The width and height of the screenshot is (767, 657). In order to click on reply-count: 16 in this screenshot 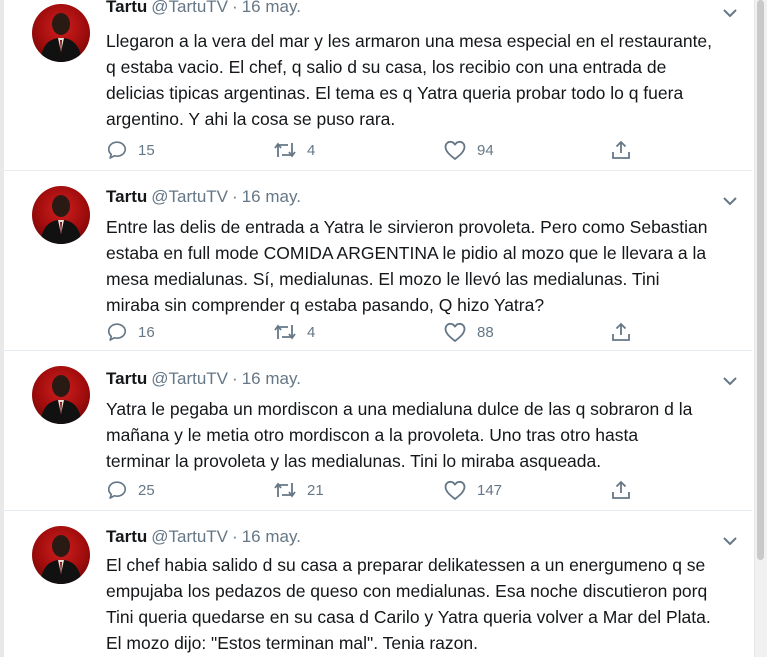, I will do `click(146, 332)`.